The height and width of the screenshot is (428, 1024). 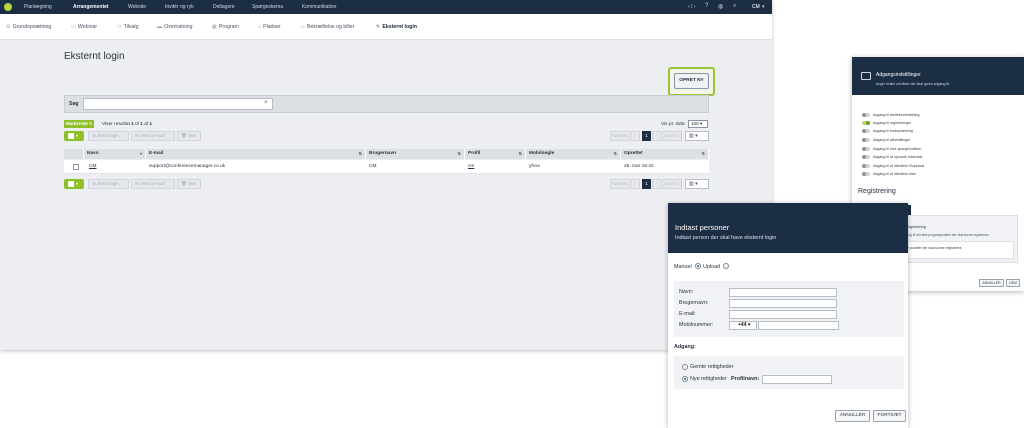 What do you see at coordinates (745, 379) in the screenshot?
I see `profile-name-label: Profilnavn:` at bounding box center [745, 379].